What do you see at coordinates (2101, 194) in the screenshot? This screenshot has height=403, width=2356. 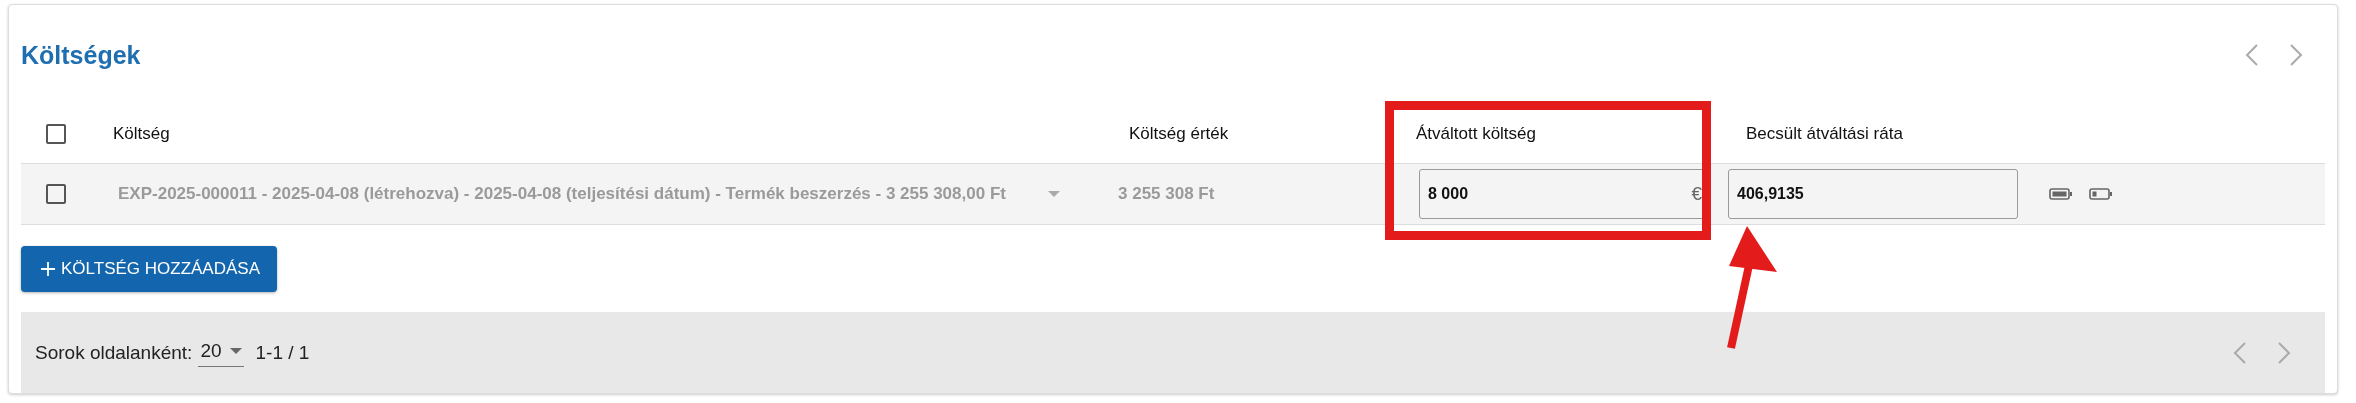 I see `battery-low-icon` at bounding box center [2101, 194].